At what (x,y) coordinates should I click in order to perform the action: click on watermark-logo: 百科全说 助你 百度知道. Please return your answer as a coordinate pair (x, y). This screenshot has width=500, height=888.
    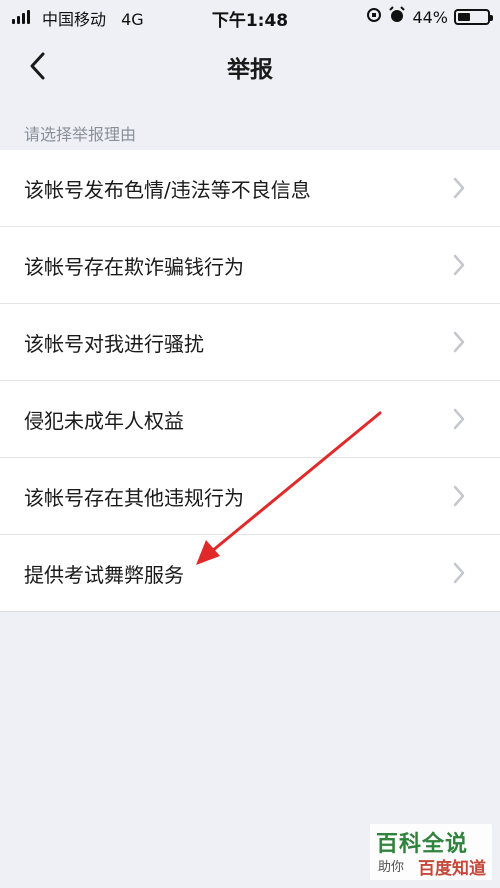
    Looking at the image, I should click on (431, 852).